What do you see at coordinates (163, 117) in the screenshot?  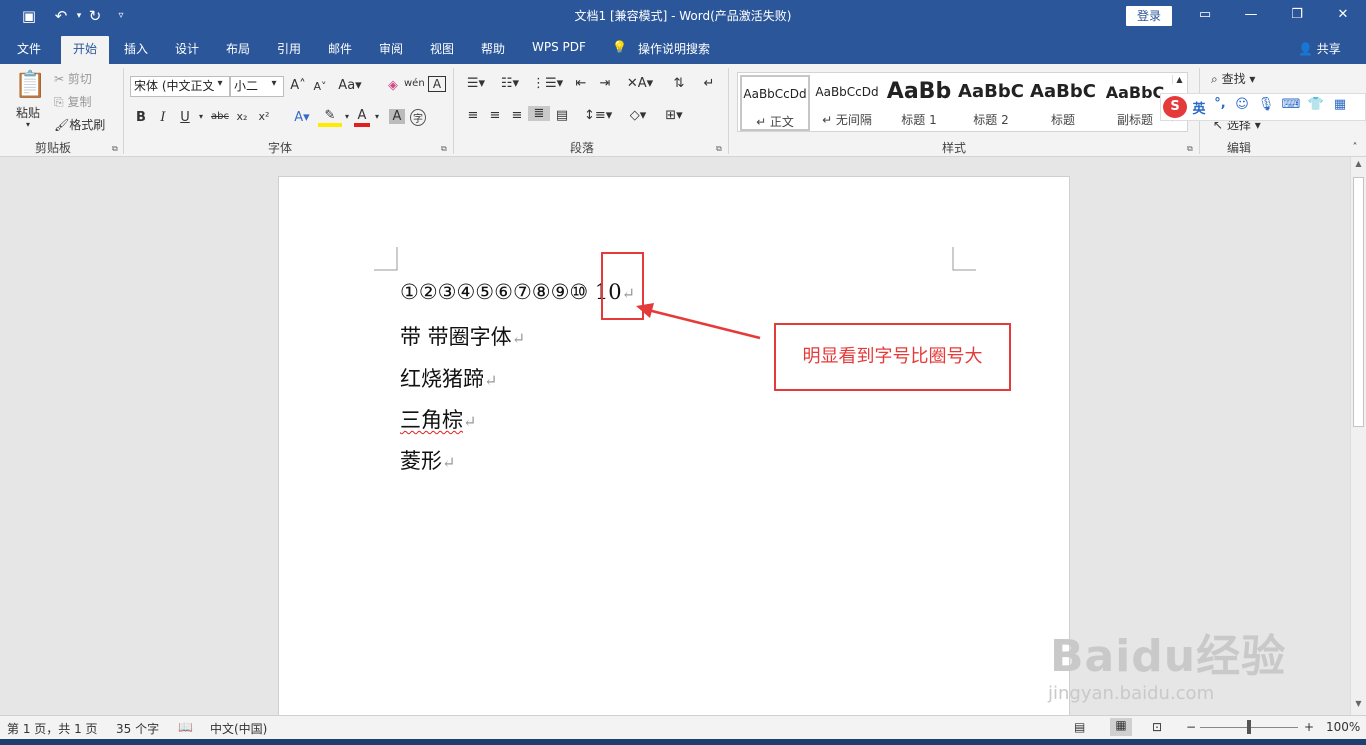 I see `italic-icon: I` at bounding box center [163, 117].